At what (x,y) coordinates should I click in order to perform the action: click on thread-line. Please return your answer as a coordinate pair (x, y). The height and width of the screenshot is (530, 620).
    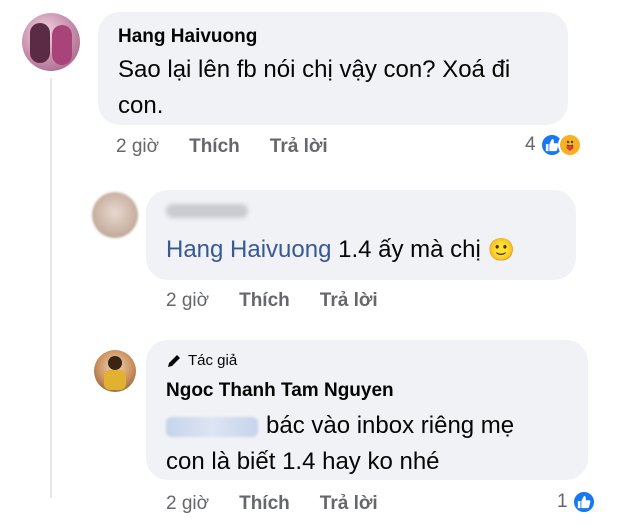
    Looking at the image, I should click on (51, 288).